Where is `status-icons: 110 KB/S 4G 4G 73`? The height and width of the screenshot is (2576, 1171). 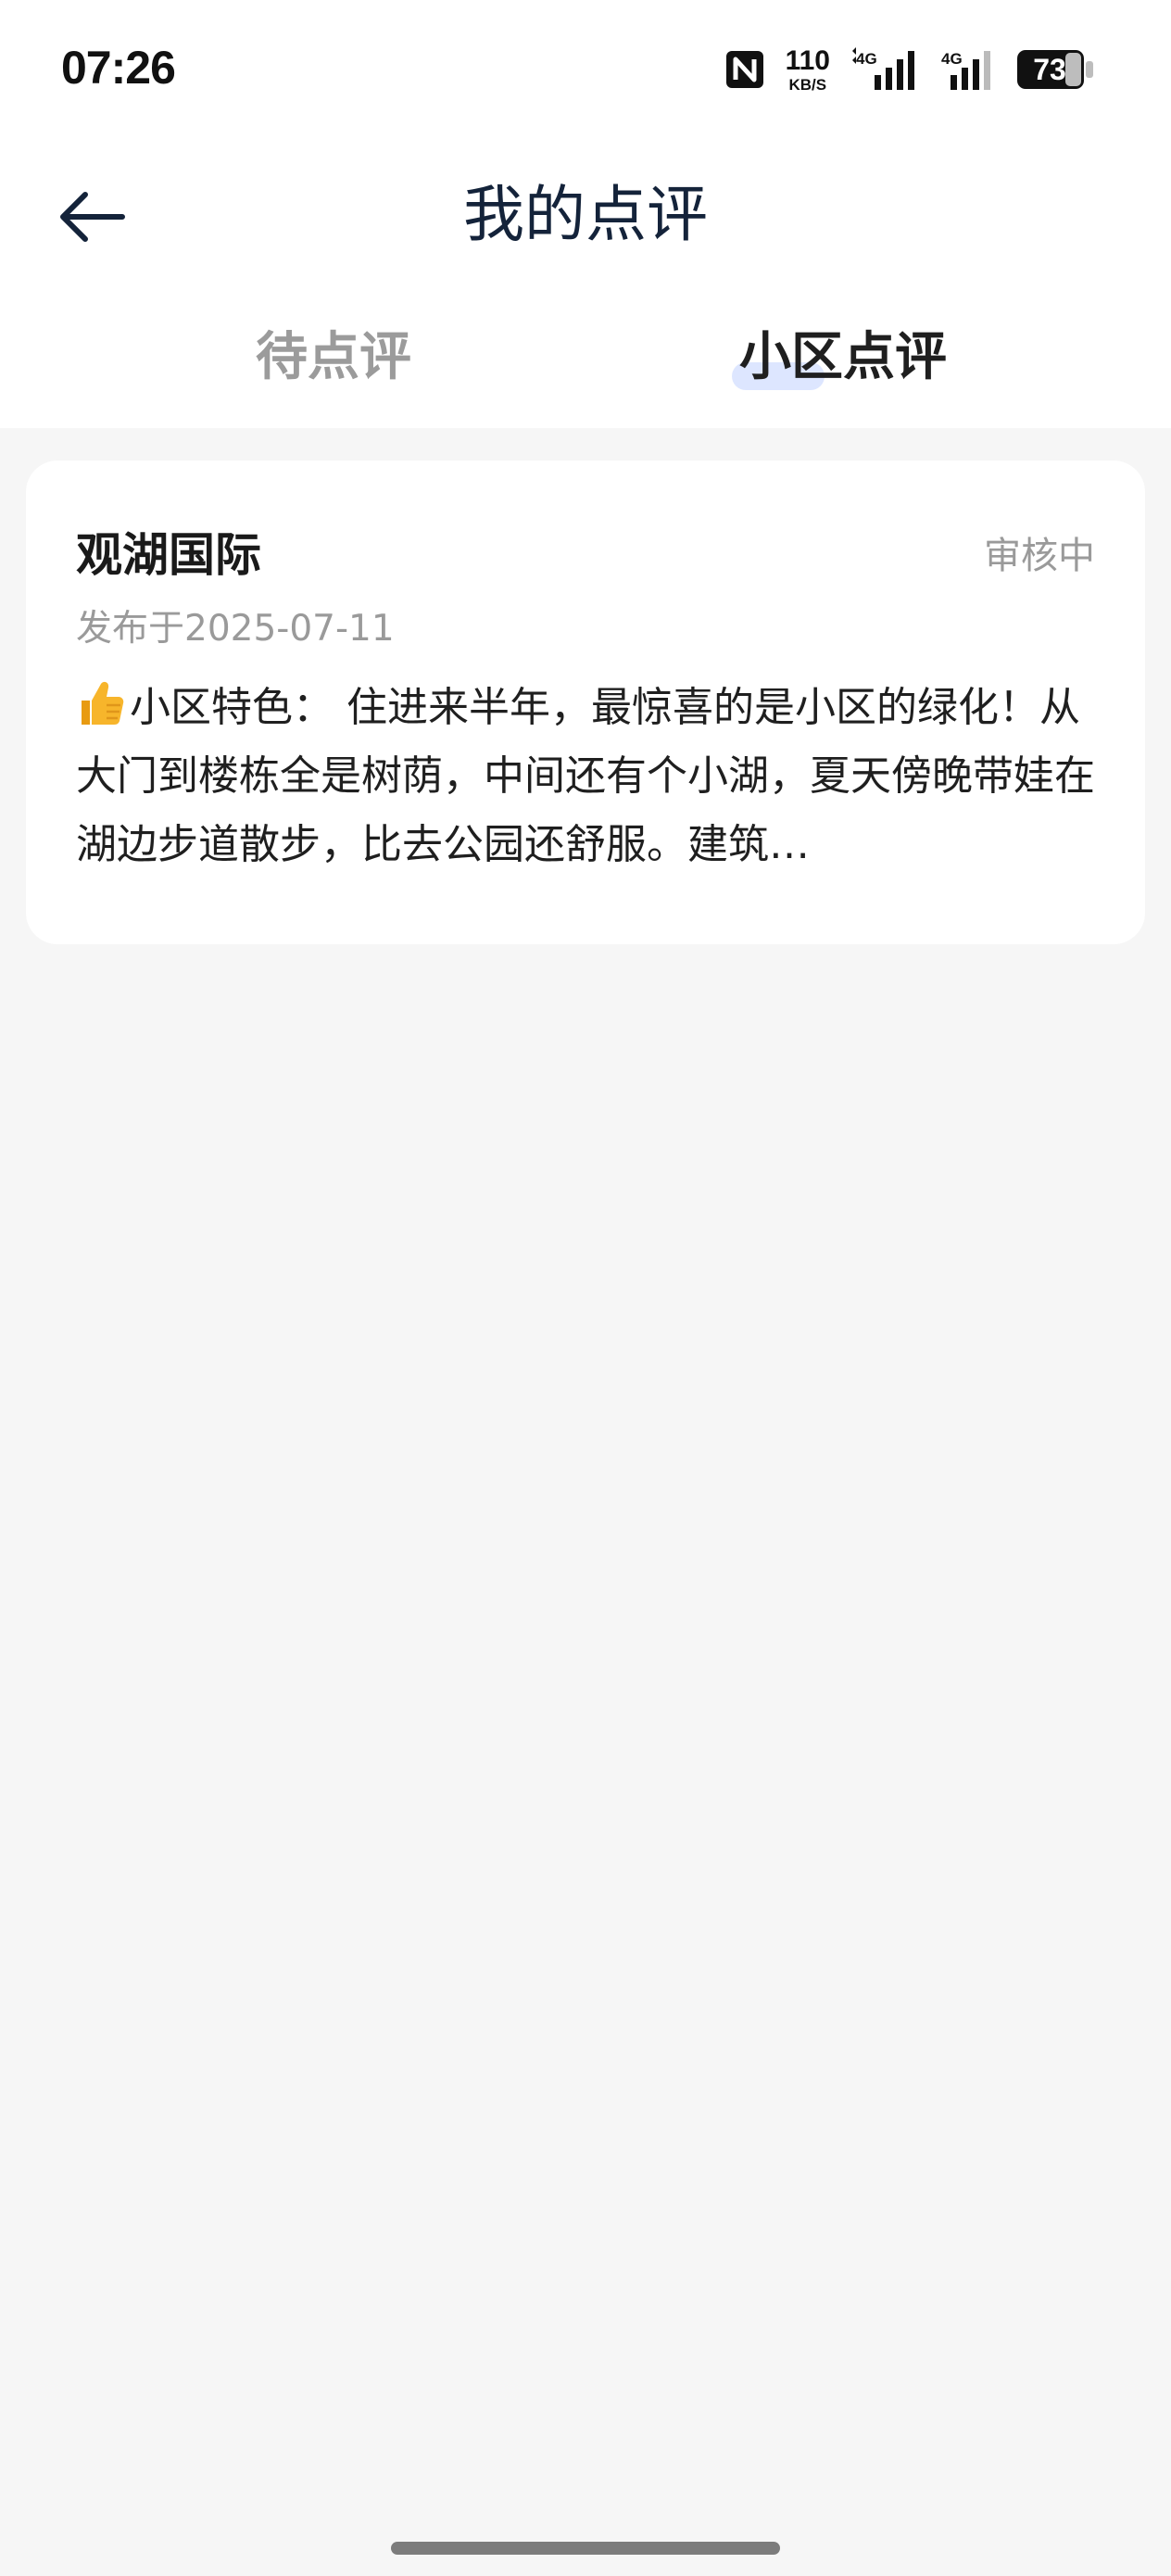
status-icons: 110 KB/S 4G 4G 73 is located at coordinates (911, 69).